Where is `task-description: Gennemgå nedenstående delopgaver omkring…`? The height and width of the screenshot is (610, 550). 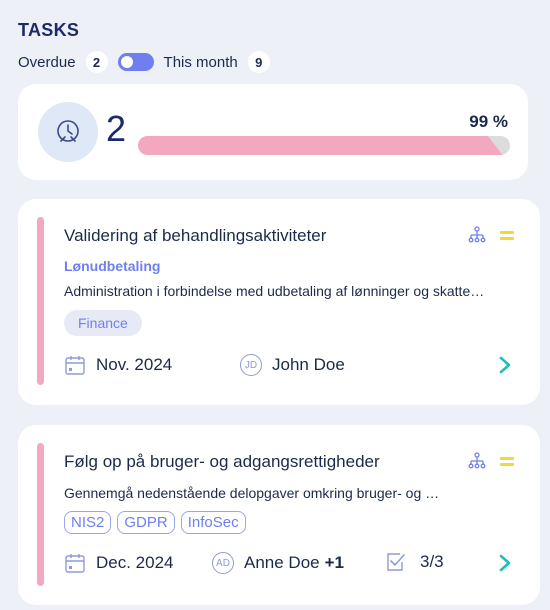 task-description: Gennemgå nedenstående delopgaver omkring… is located at coordinates (252, 493).